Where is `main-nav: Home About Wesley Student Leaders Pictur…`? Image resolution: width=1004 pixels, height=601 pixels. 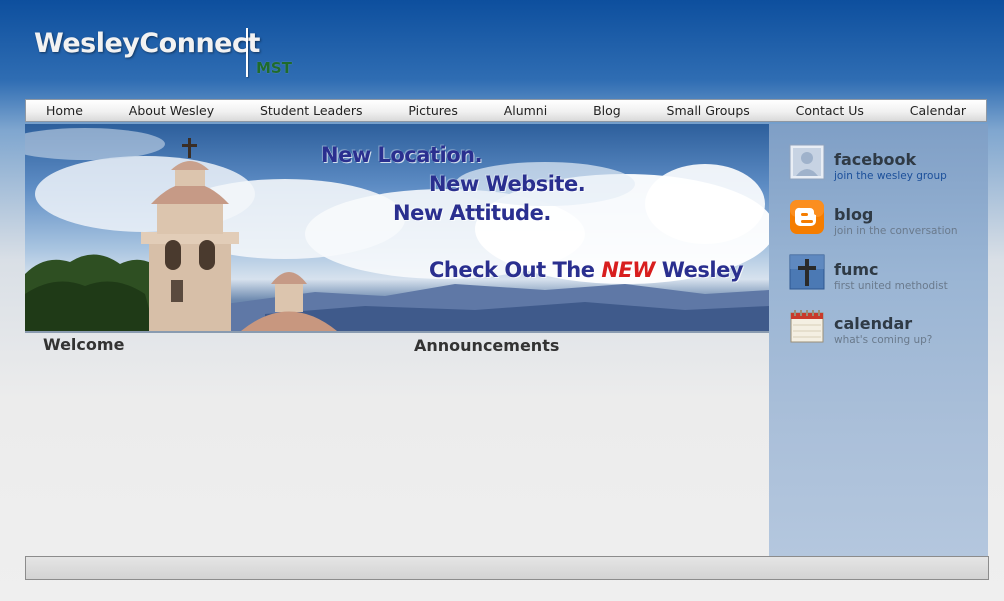 main-nav: Home About Wesley Student Leaders Pictur… is located at coordinates (506, 110).